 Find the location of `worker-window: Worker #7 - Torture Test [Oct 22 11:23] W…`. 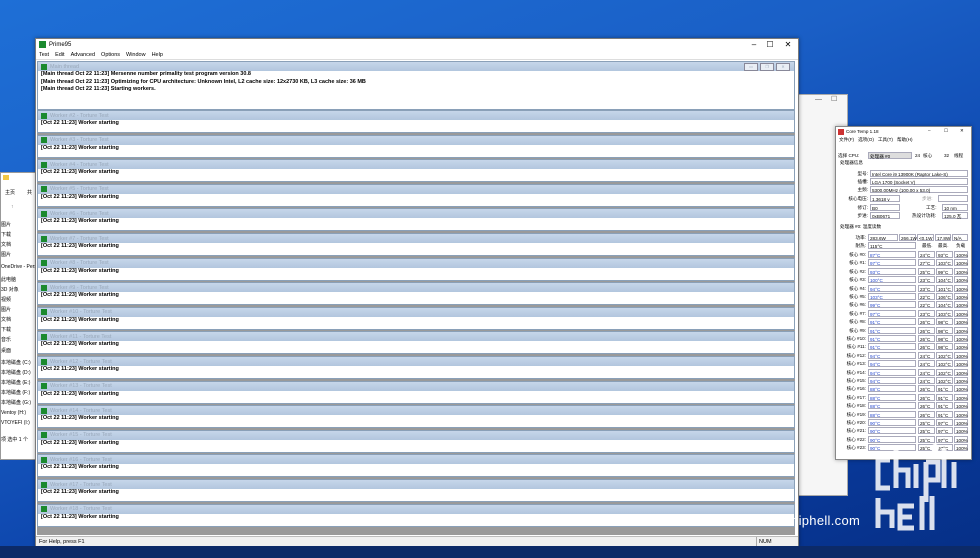

worker-window: Worker #7 - Torture Test [Oct 22 11:23] W… is located at coordinates (416, 244).